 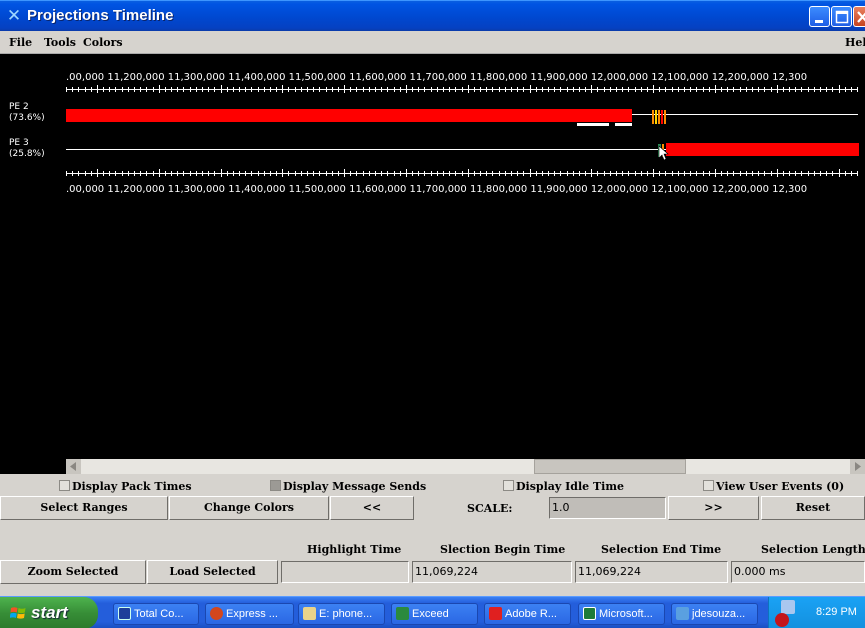 What do you see at coordinates (661, 549) in the screenshot?
I see `selection-end-label: Selection End Time` at bounding box center [661, 549].